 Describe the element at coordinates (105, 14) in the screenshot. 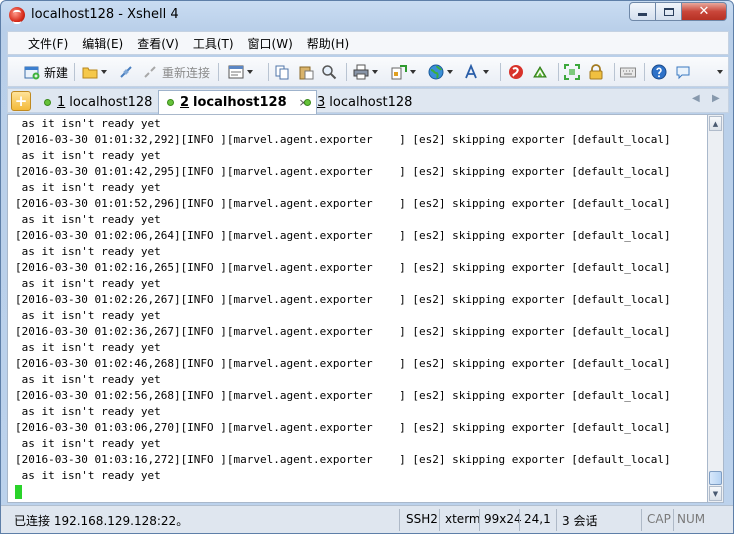

I see `window-title: localhost128 - Xshell 4` at that location.